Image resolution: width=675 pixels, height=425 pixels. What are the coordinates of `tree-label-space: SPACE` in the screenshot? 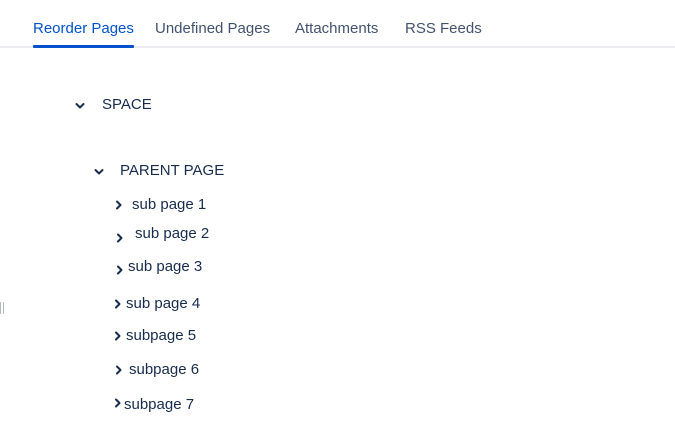 It's located at (127, 104).